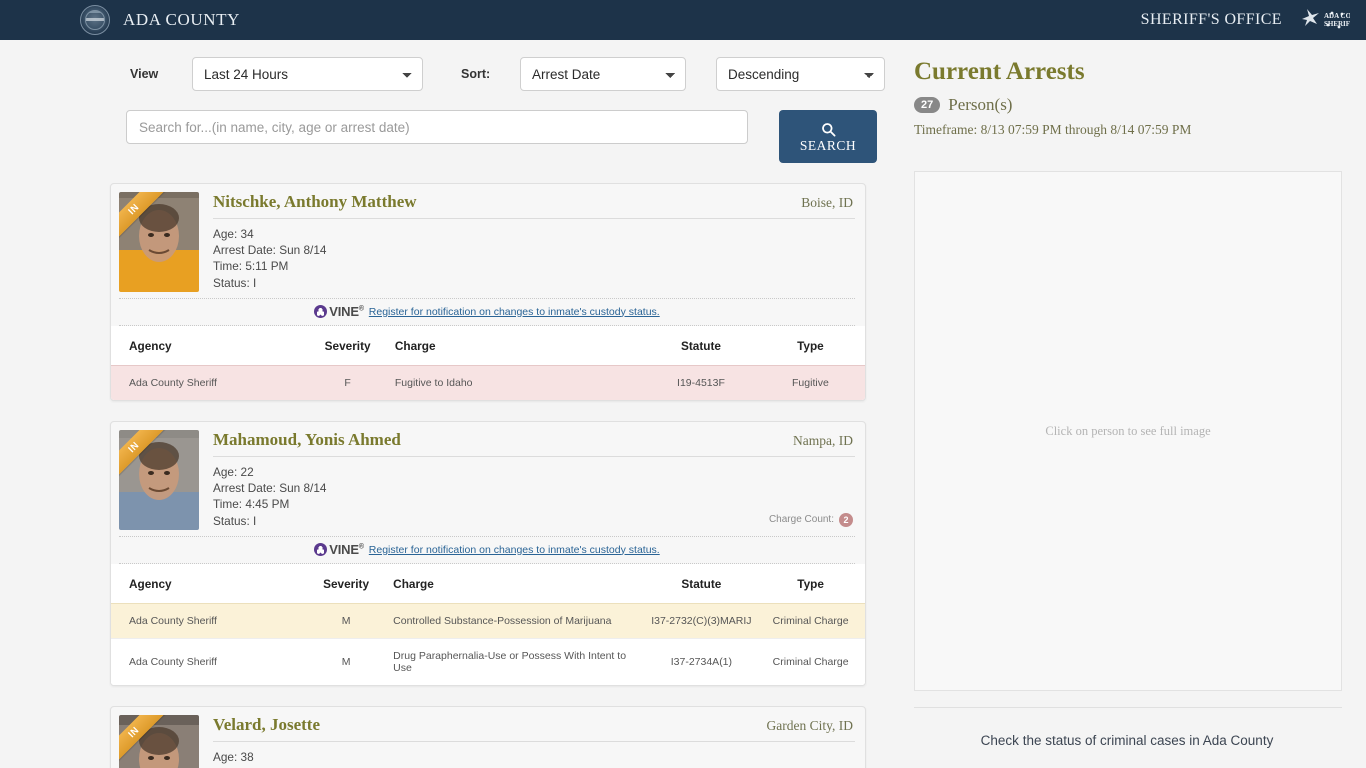 Image resolution: width=1366 pixels, height=768 pixels. I want to click on cell-severity: F, so click(347, 382).